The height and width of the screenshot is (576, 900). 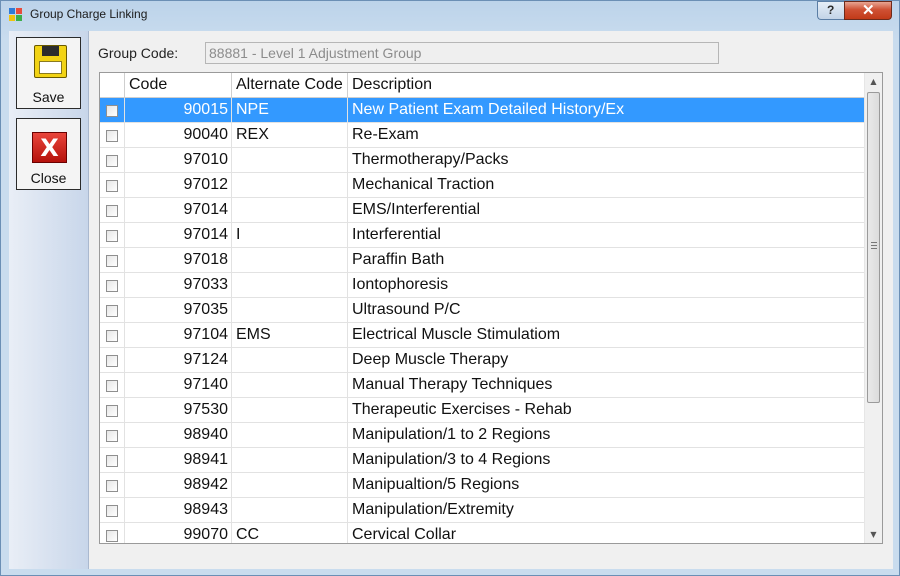 What do you see at coordinates (873, 81) in the screenshot?
I see `scroll-up-arrow-icon: ▲` at bounding box center [873, 81].